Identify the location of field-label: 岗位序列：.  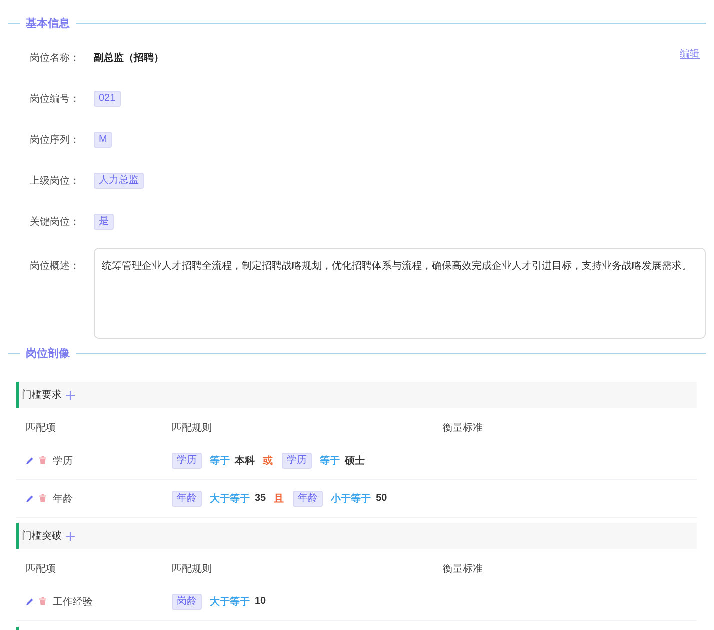
(54, 140).